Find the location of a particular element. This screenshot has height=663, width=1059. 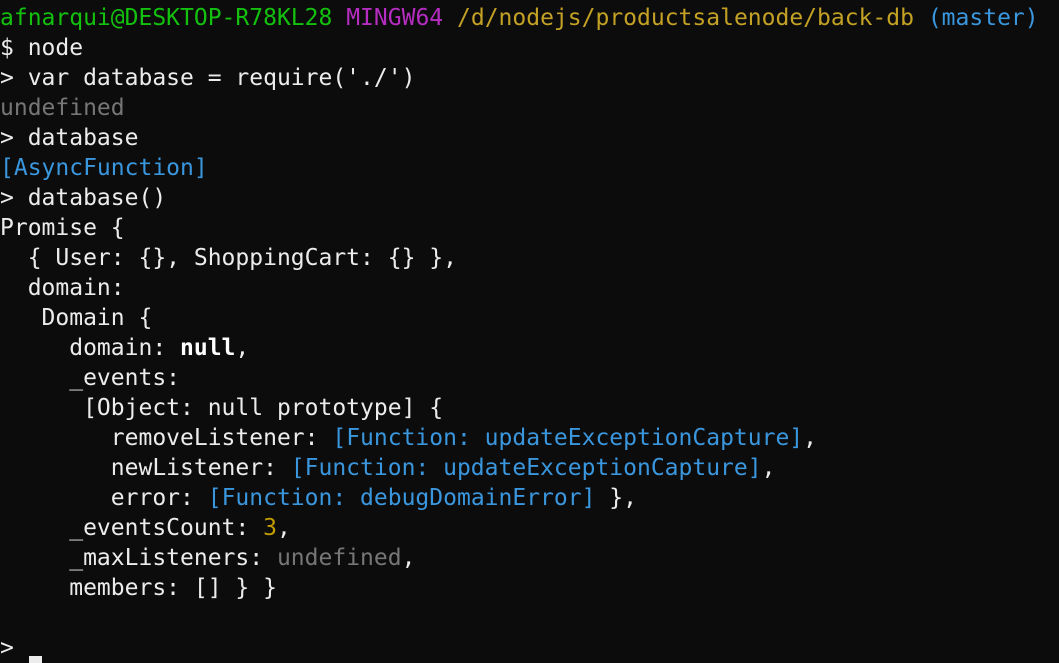

terminal-text: _eventsCount: is located at coordinates (132, 528).